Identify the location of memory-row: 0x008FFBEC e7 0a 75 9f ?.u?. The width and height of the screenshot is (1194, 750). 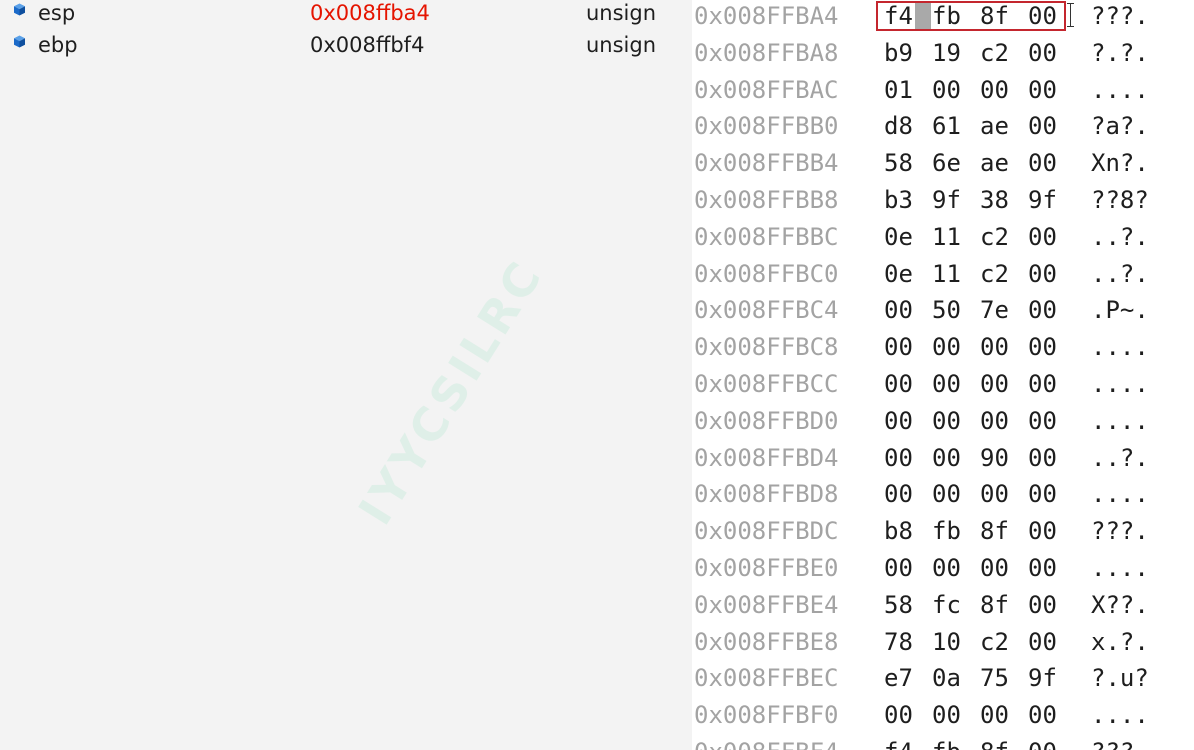
(943, 680).